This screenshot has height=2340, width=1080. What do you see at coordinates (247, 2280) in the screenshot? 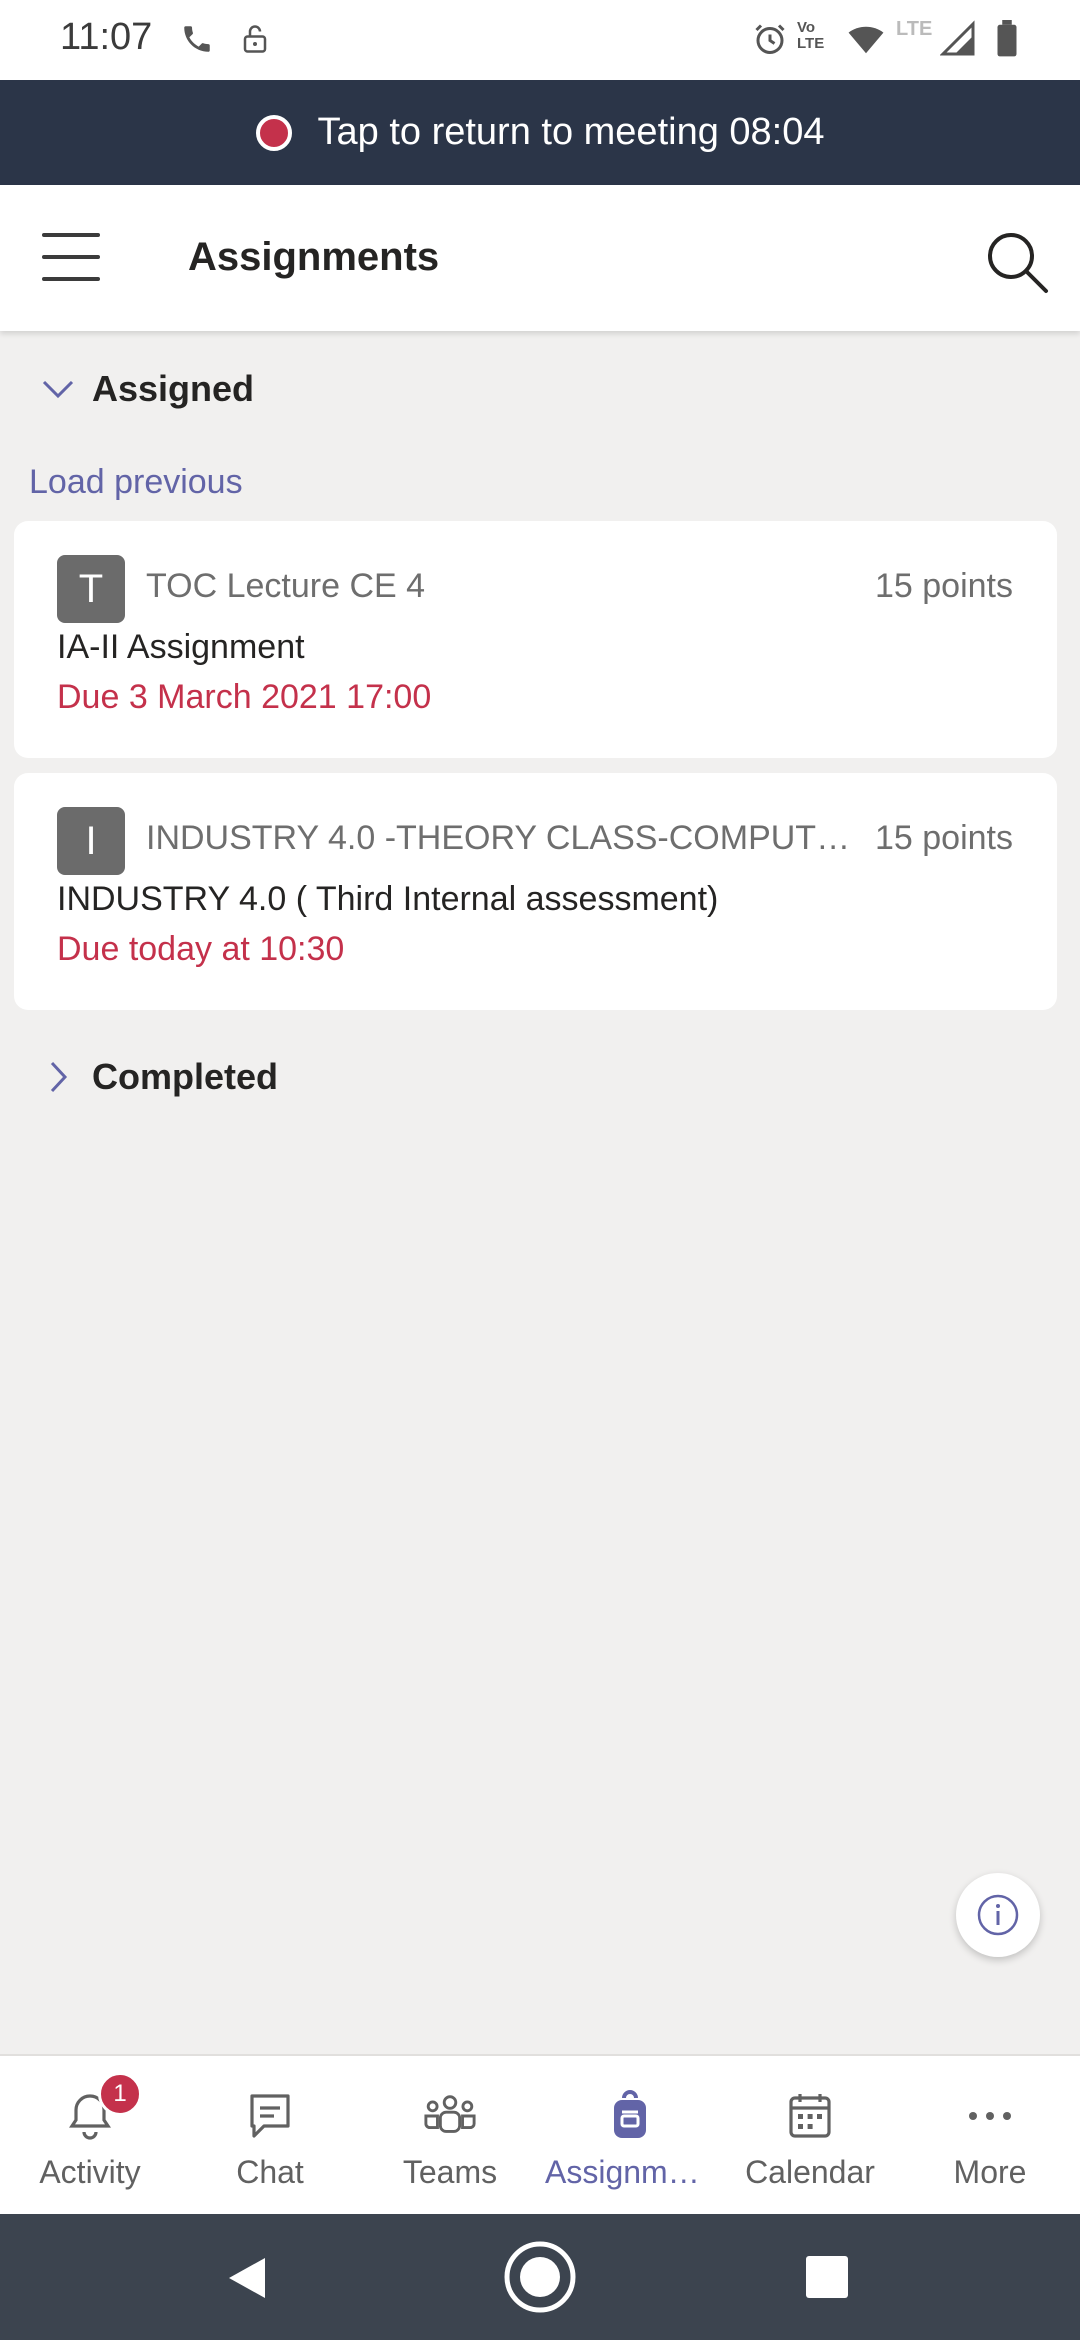
I see `back-icon` at bounding box center [247, 2280].